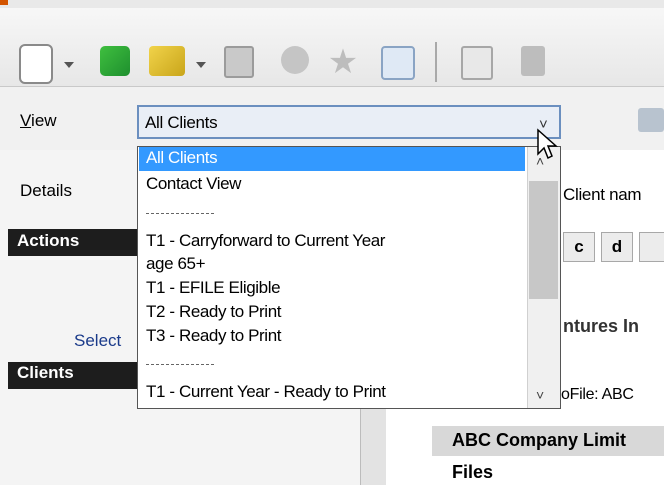 The width and height of the screenshot is (664, 485). I want to click on green-arrow-icon, so click(115, 61).